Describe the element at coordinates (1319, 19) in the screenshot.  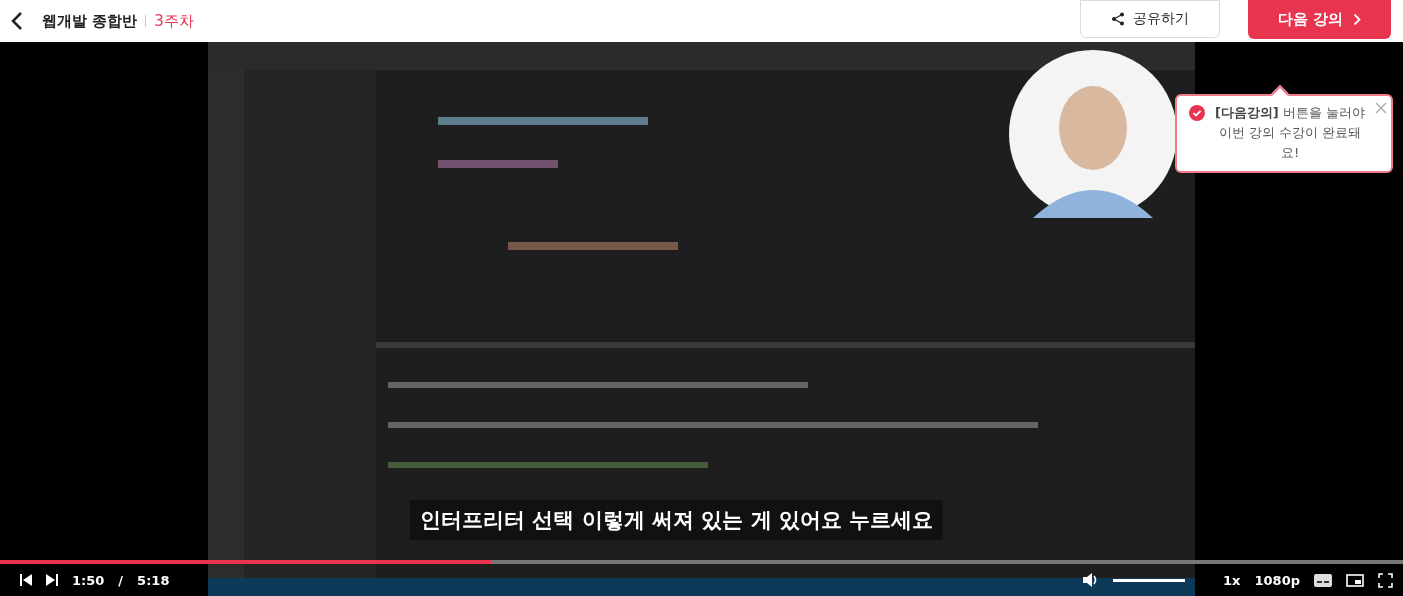
I see `next-lecture-button: 다음 강의` at that location.